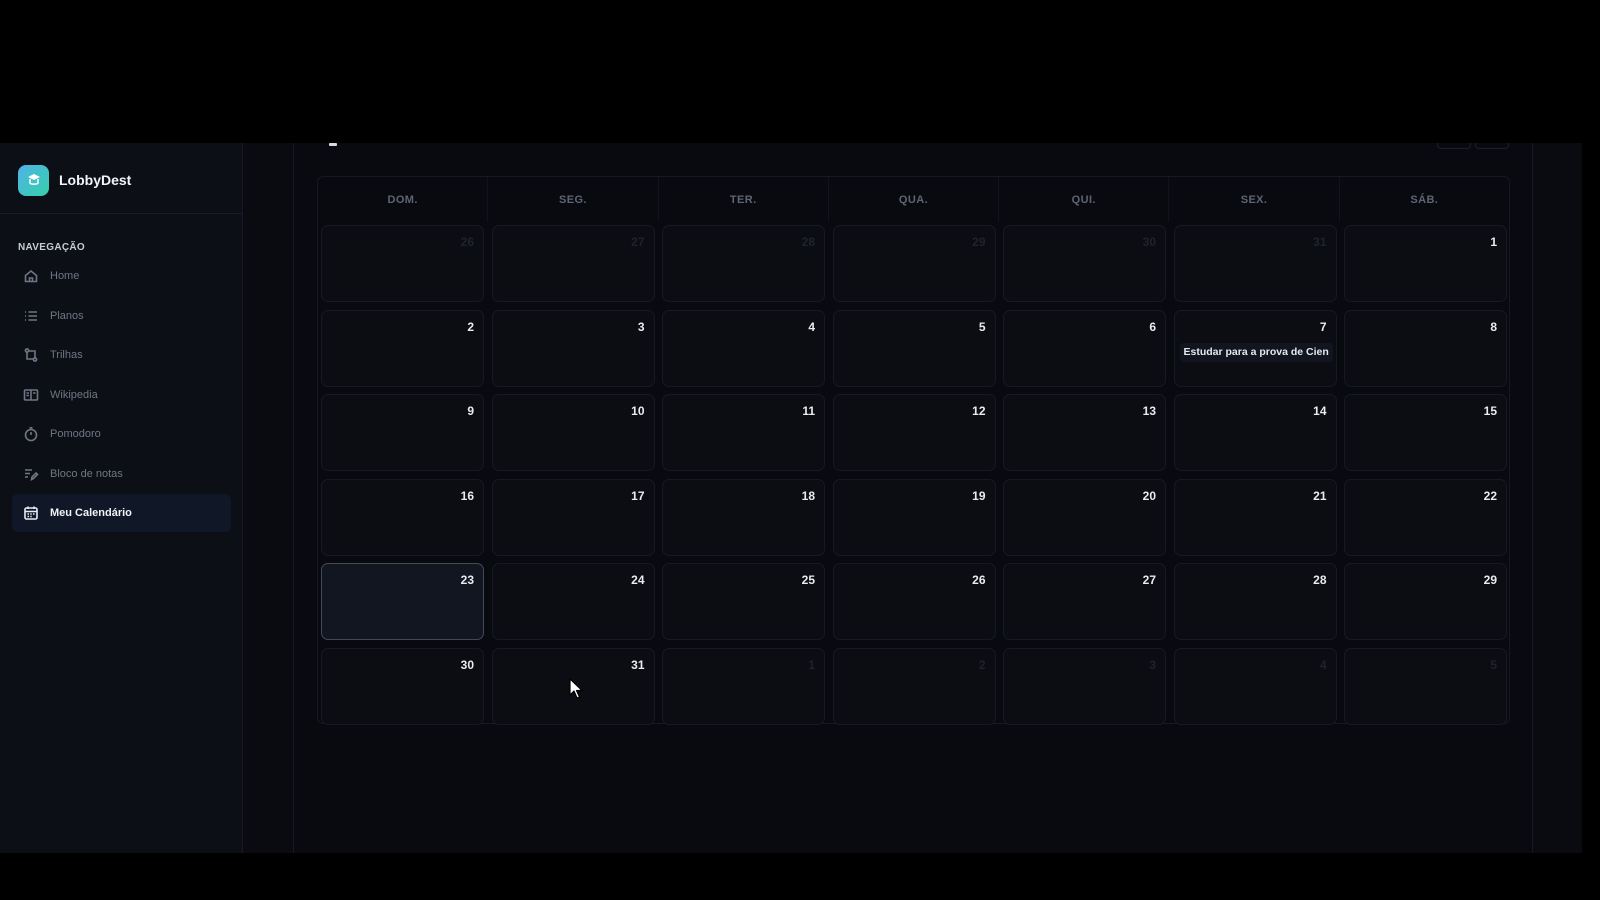  What do you see at coordinates (121, 434) in the screenshot?
I see `sidebar-item-pomodoro: Pomodoro` at bounding box center [121, 434].